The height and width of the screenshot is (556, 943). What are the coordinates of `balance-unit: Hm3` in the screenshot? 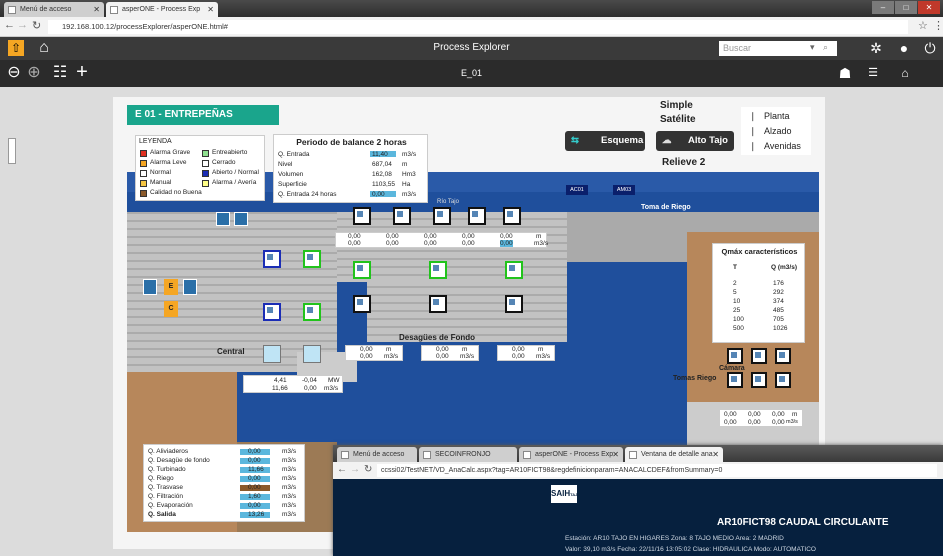 It's located at (409, 174).